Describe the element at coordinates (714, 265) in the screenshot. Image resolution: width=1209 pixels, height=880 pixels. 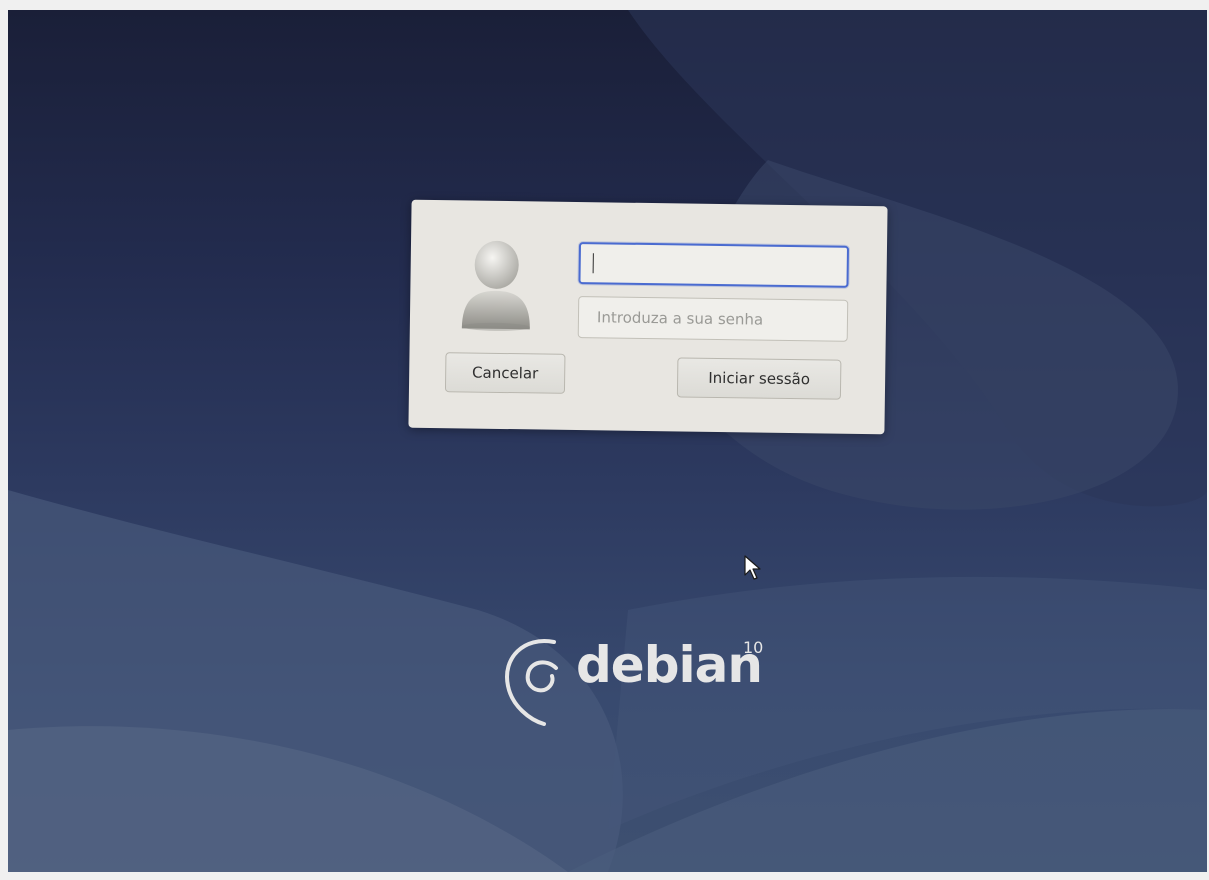
I see `username-input` at that location.